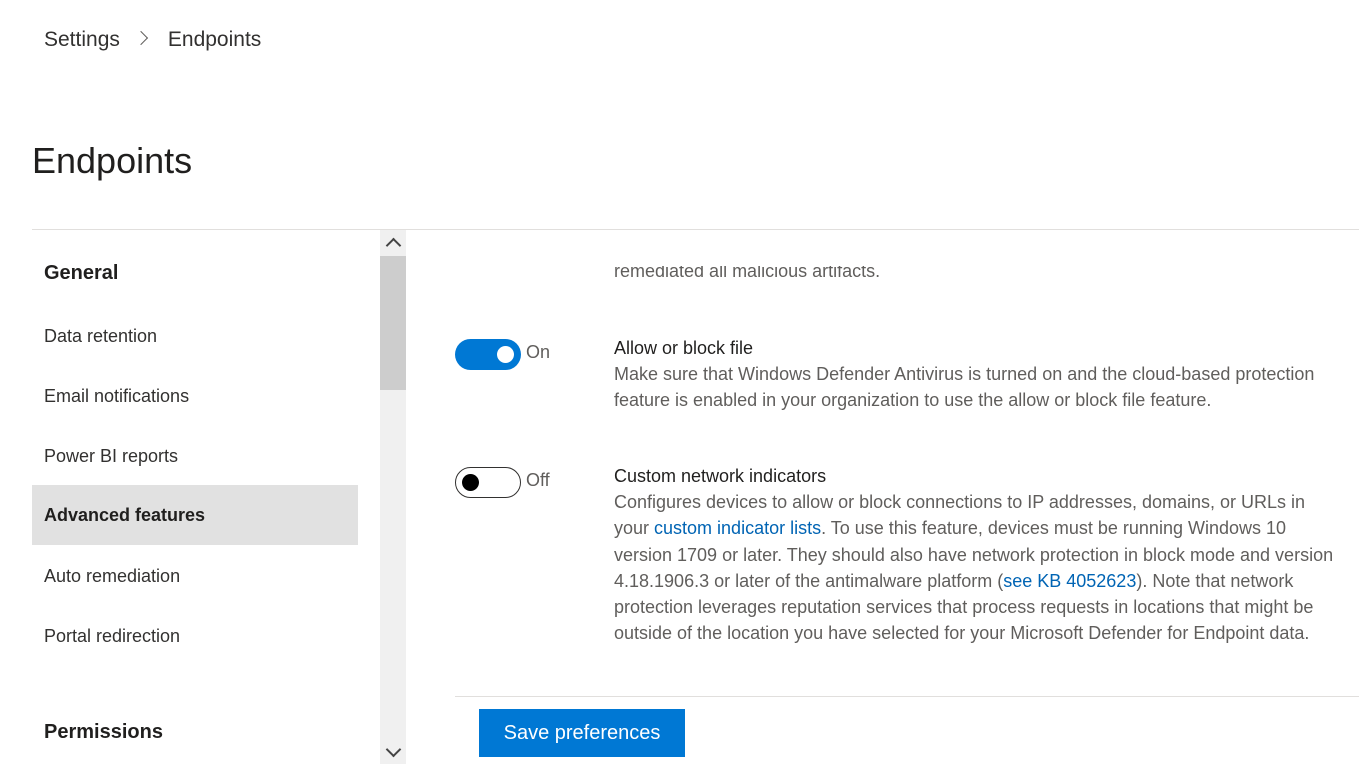  Describe the element at coordinates (907, 696) in the screenshot. I see `footer-divider` at that location.